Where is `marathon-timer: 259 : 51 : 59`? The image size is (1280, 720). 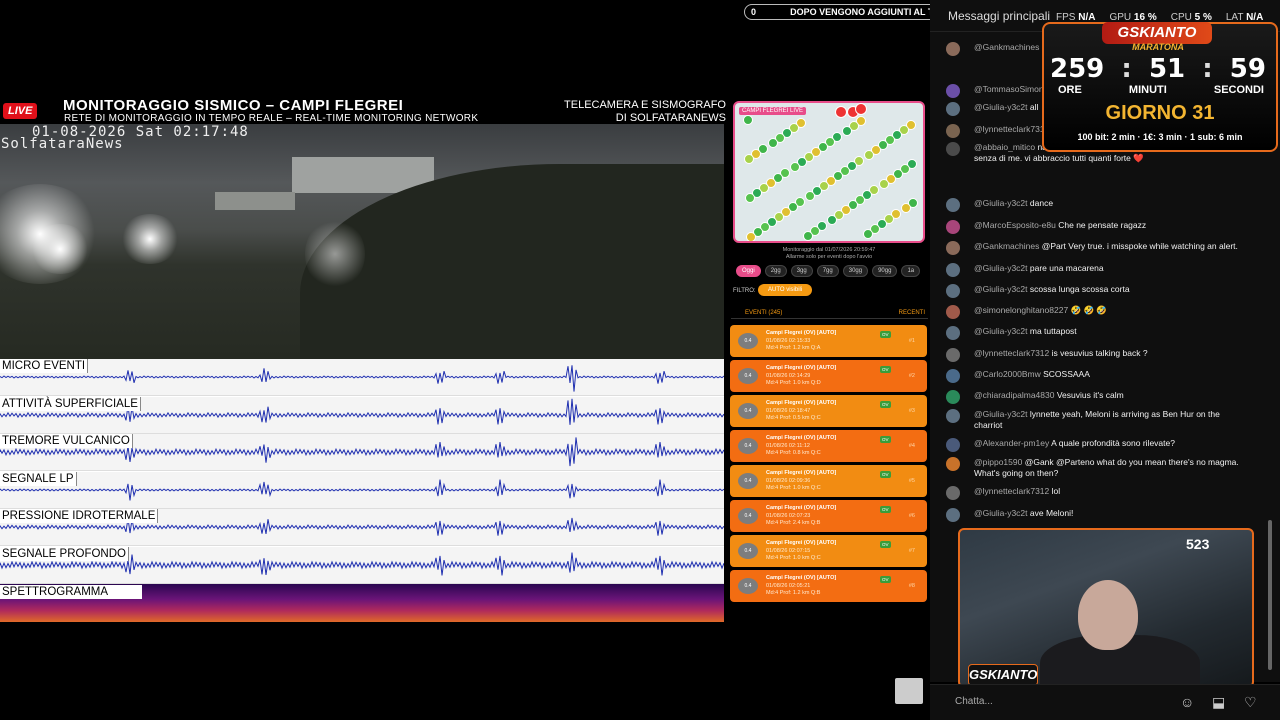
marathon-timer: 259 : 51 : 59 is located at coordinates (1158, 69).